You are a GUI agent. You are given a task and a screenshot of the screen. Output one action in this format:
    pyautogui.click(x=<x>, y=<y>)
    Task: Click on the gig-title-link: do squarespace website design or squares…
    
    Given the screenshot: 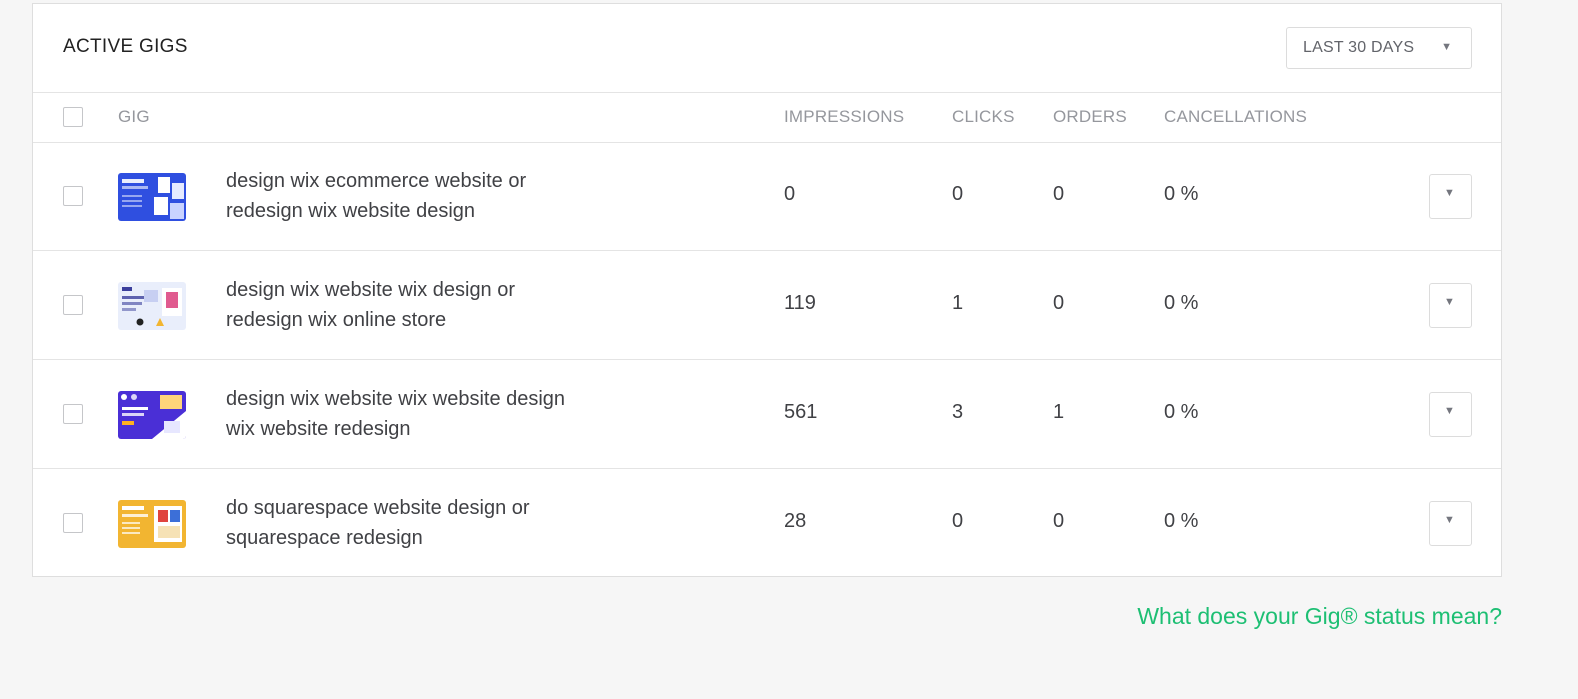 What is the action you would take?
    pyautogui.click(x=431, y=523)
    